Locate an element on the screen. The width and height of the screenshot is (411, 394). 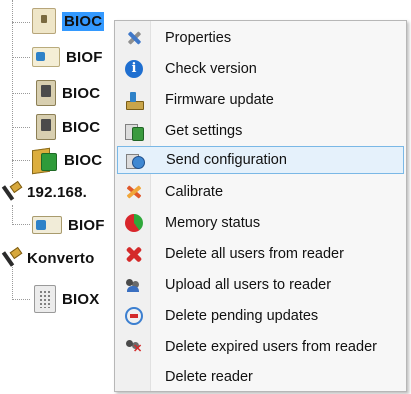
tree-node-connection: 192.168. is located at coordinates (45, 192).